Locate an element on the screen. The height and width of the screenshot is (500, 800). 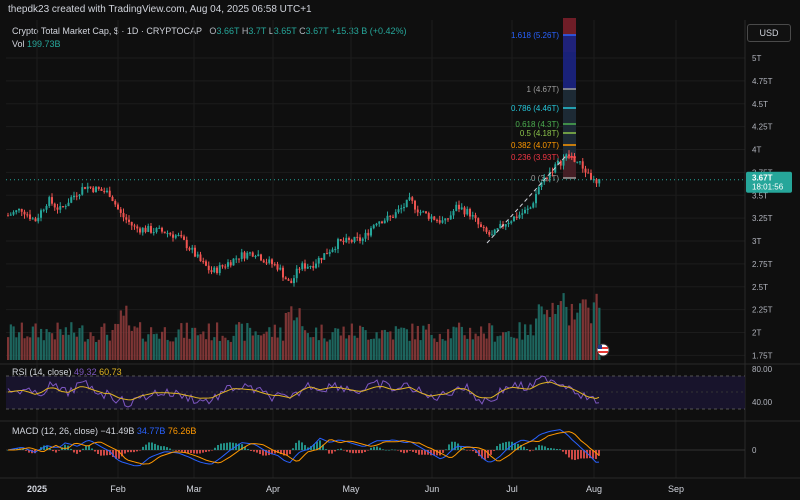
us-flag-icon is located at coordinates (603, 350).